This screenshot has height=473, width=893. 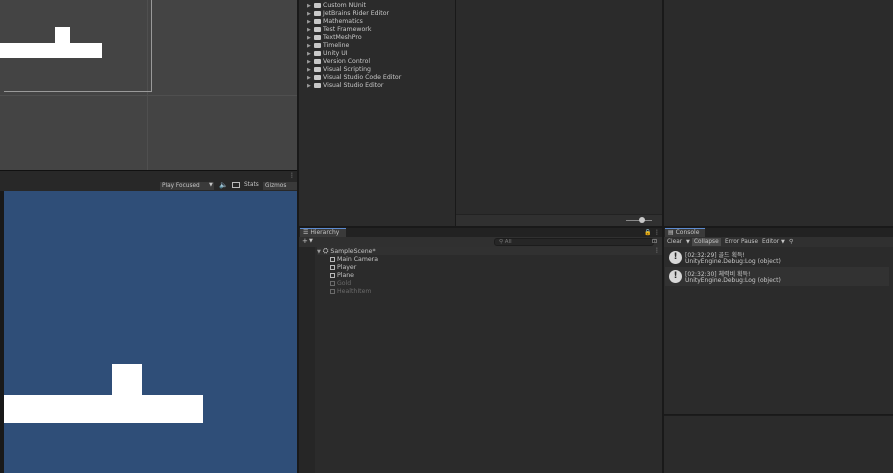 What do you see at coordinates (236, 185) in the screenshot?
I see `aspect-icon` at bounding box center [236, 185].